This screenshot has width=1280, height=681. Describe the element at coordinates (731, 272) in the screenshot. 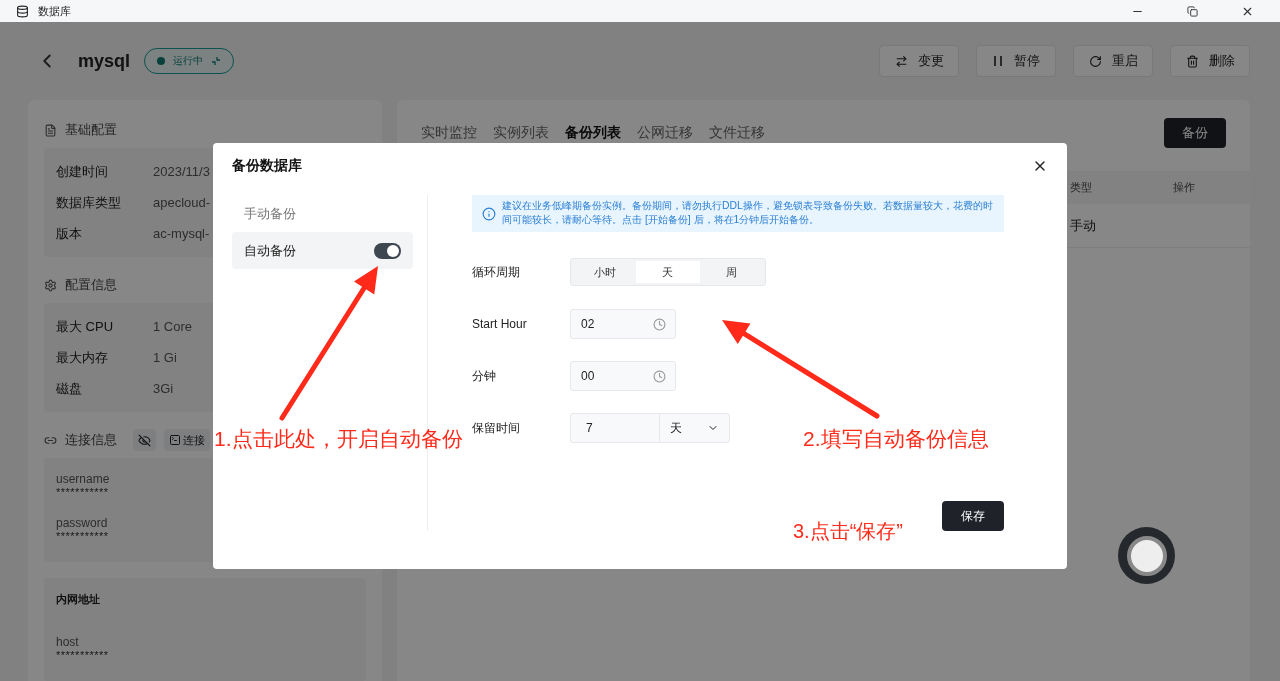

I see `period-option: 周` at that location.